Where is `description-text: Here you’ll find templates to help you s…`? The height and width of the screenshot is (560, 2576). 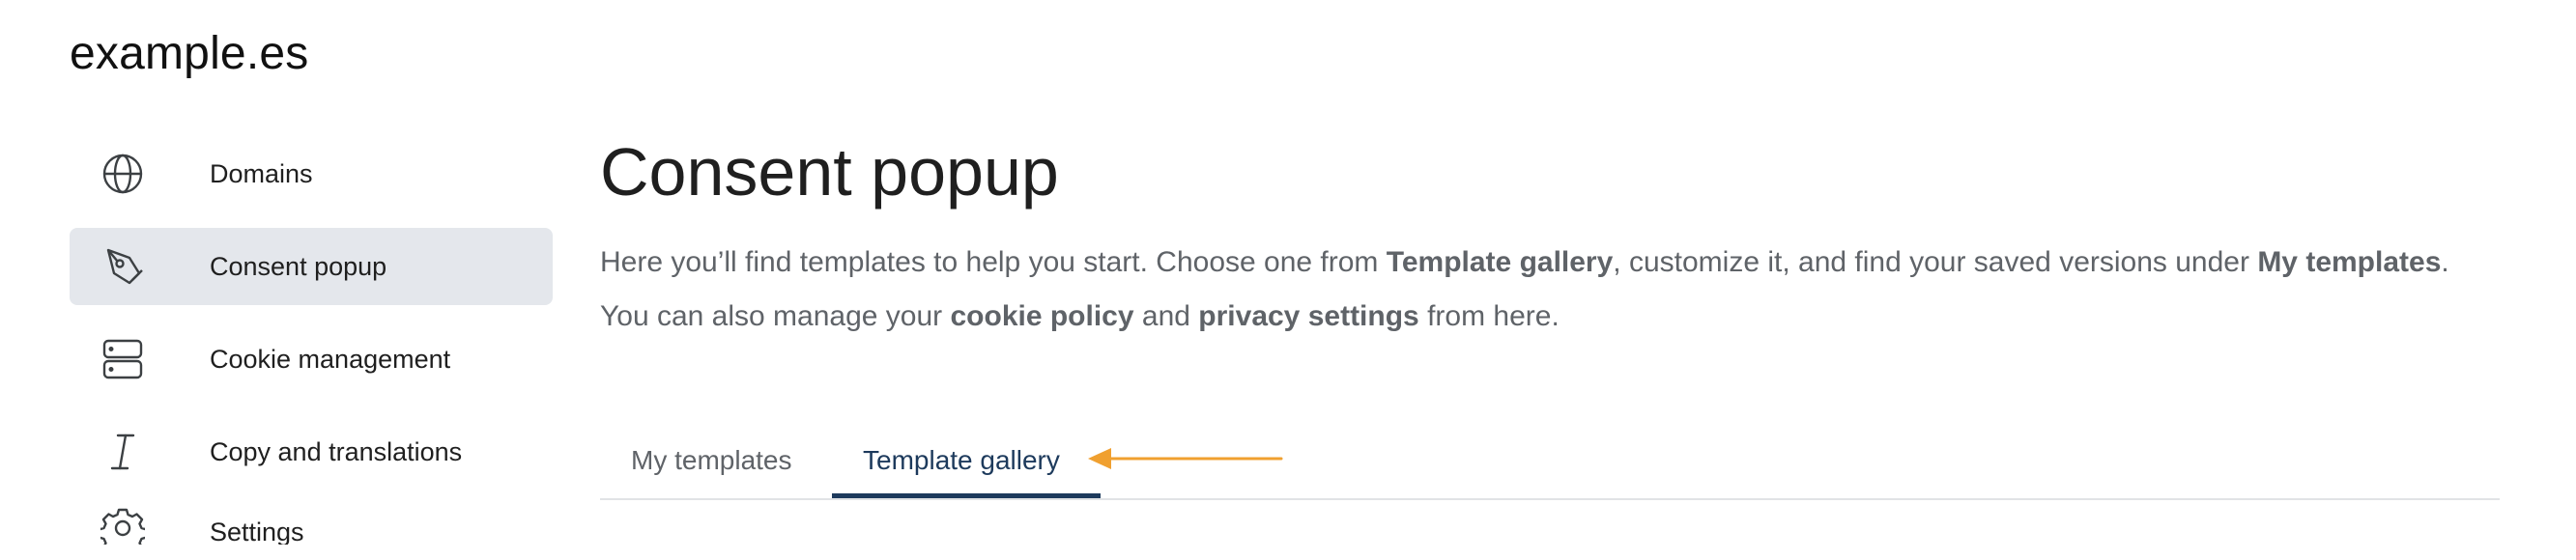
description-text: Here you’ll find templates to help you s… is located at coordinates (994, 262).